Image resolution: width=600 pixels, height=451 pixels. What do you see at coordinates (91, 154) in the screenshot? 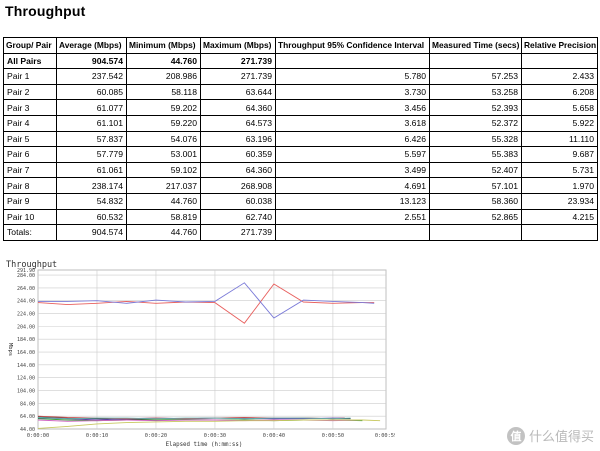
I see `table-cell: 57.779` at bounding box center [91, 154].